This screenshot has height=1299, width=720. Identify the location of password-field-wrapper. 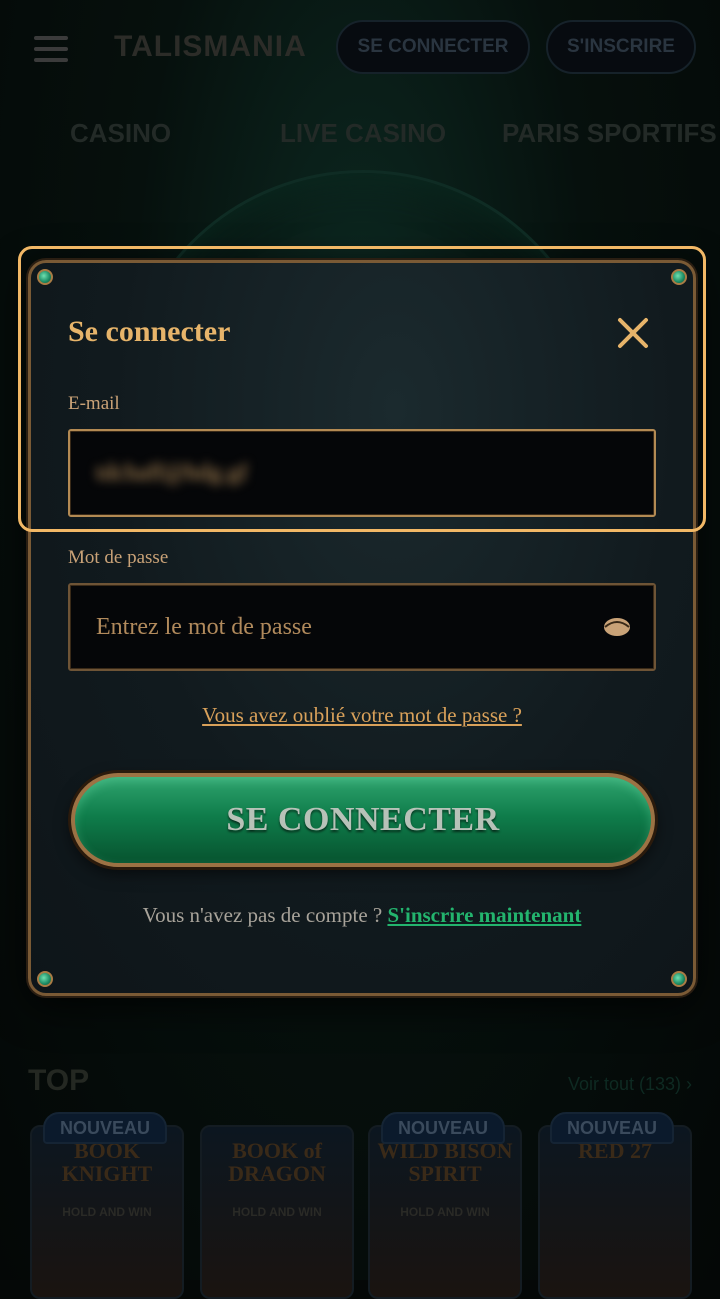
(362, 627).